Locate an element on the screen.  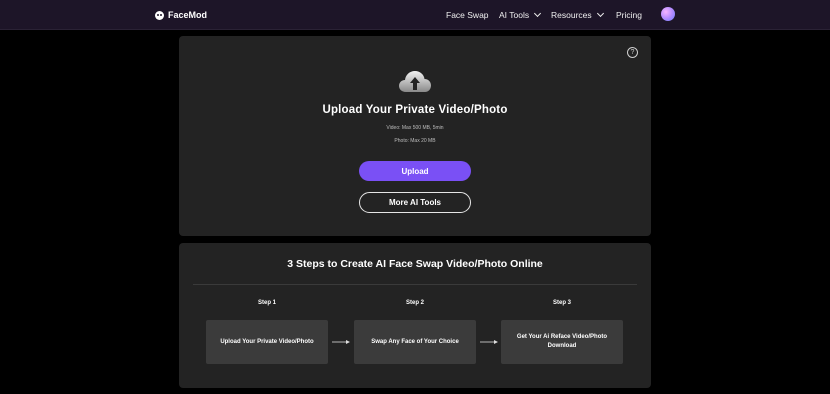
step-3-box: Get Your Ai Reface Video/Photo Download is located at coordinates (562, 342).